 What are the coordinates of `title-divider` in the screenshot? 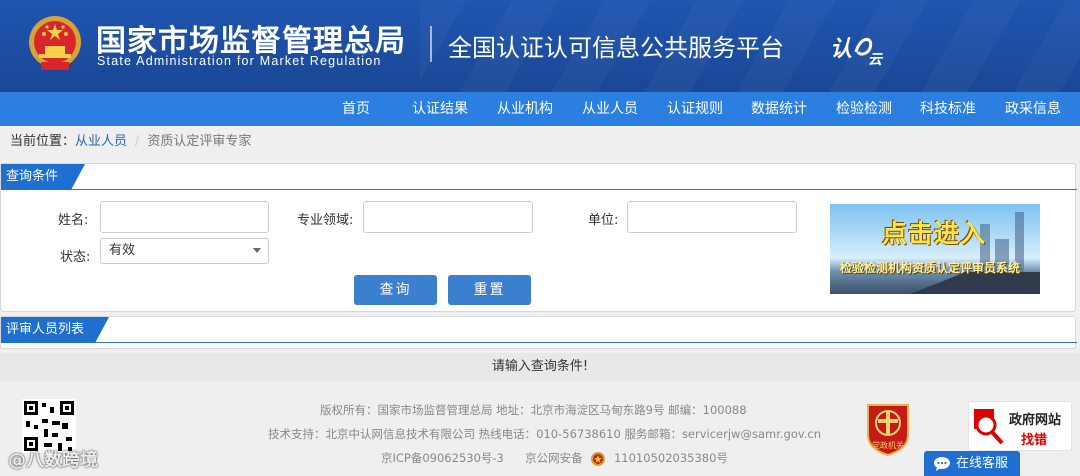 It's located at (431, 44).